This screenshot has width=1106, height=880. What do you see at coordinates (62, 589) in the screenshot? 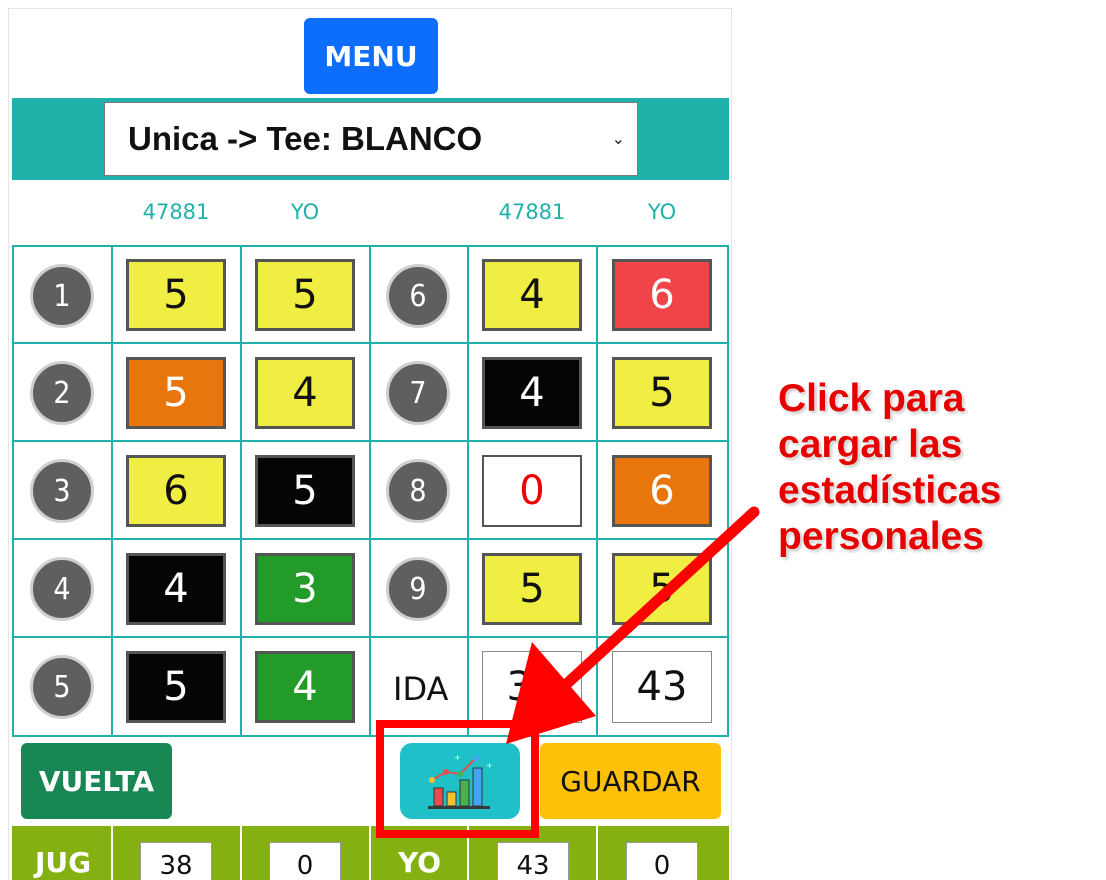
I see `hole-number-badge: 4` at bounding box center [62, 589].